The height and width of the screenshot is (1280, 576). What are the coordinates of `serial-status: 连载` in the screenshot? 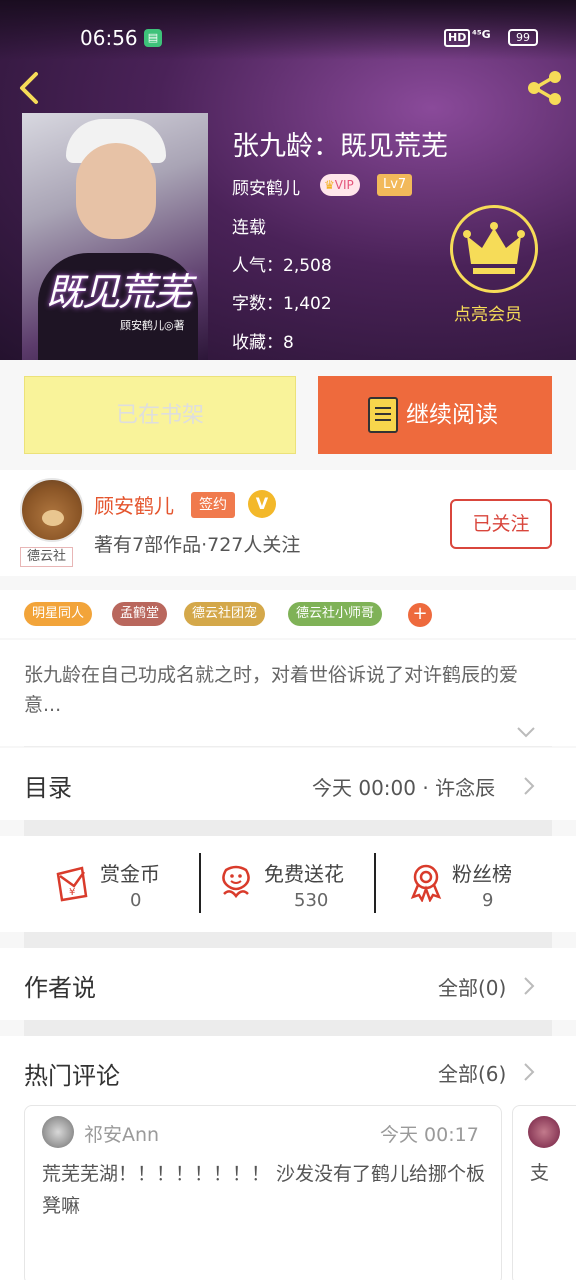 It's located at (249, 228).